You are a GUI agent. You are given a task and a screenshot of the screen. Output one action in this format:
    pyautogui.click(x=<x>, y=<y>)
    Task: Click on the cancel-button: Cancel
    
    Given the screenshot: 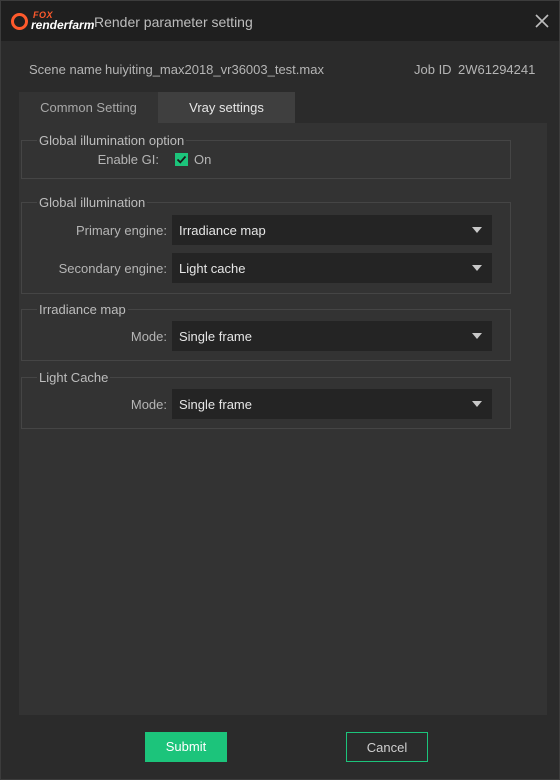 What is the action you would take?
    pyautogui.click(x=387, y=747)
    